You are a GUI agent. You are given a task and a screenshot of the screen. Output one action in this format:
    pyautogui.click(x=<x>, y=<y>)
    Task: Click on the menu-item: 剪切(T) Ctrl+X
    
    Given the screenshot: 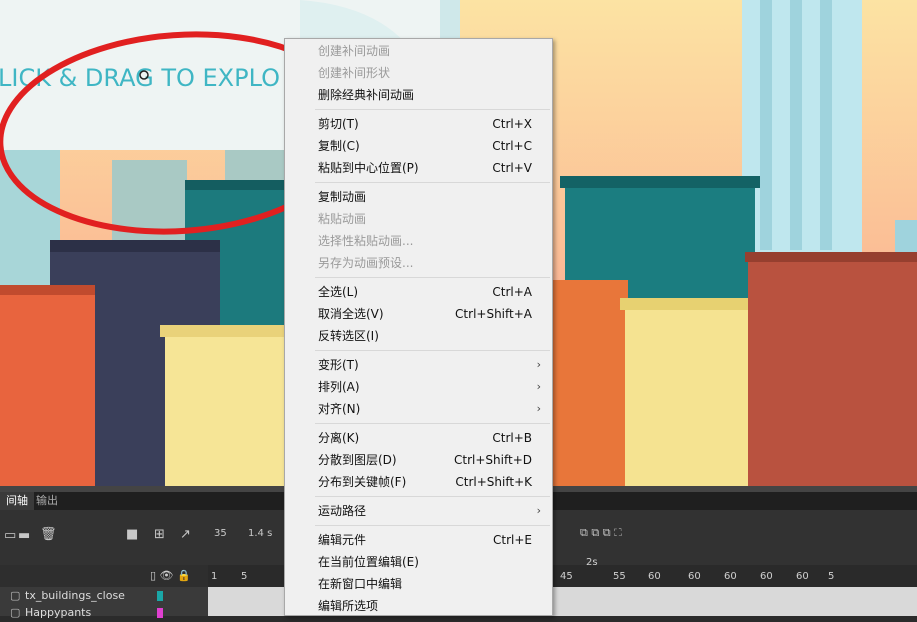 What is the action you would take?
    pyautogui.click(x=418, y=124)
    